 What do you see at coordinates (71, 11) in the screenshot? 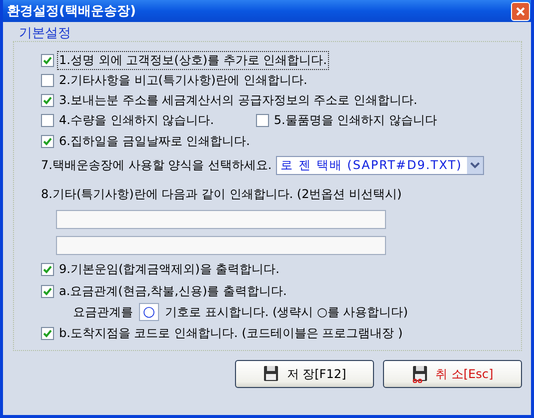
I see `window-title: 환경설정(택배운송장)` at bounding box center [71, 11].